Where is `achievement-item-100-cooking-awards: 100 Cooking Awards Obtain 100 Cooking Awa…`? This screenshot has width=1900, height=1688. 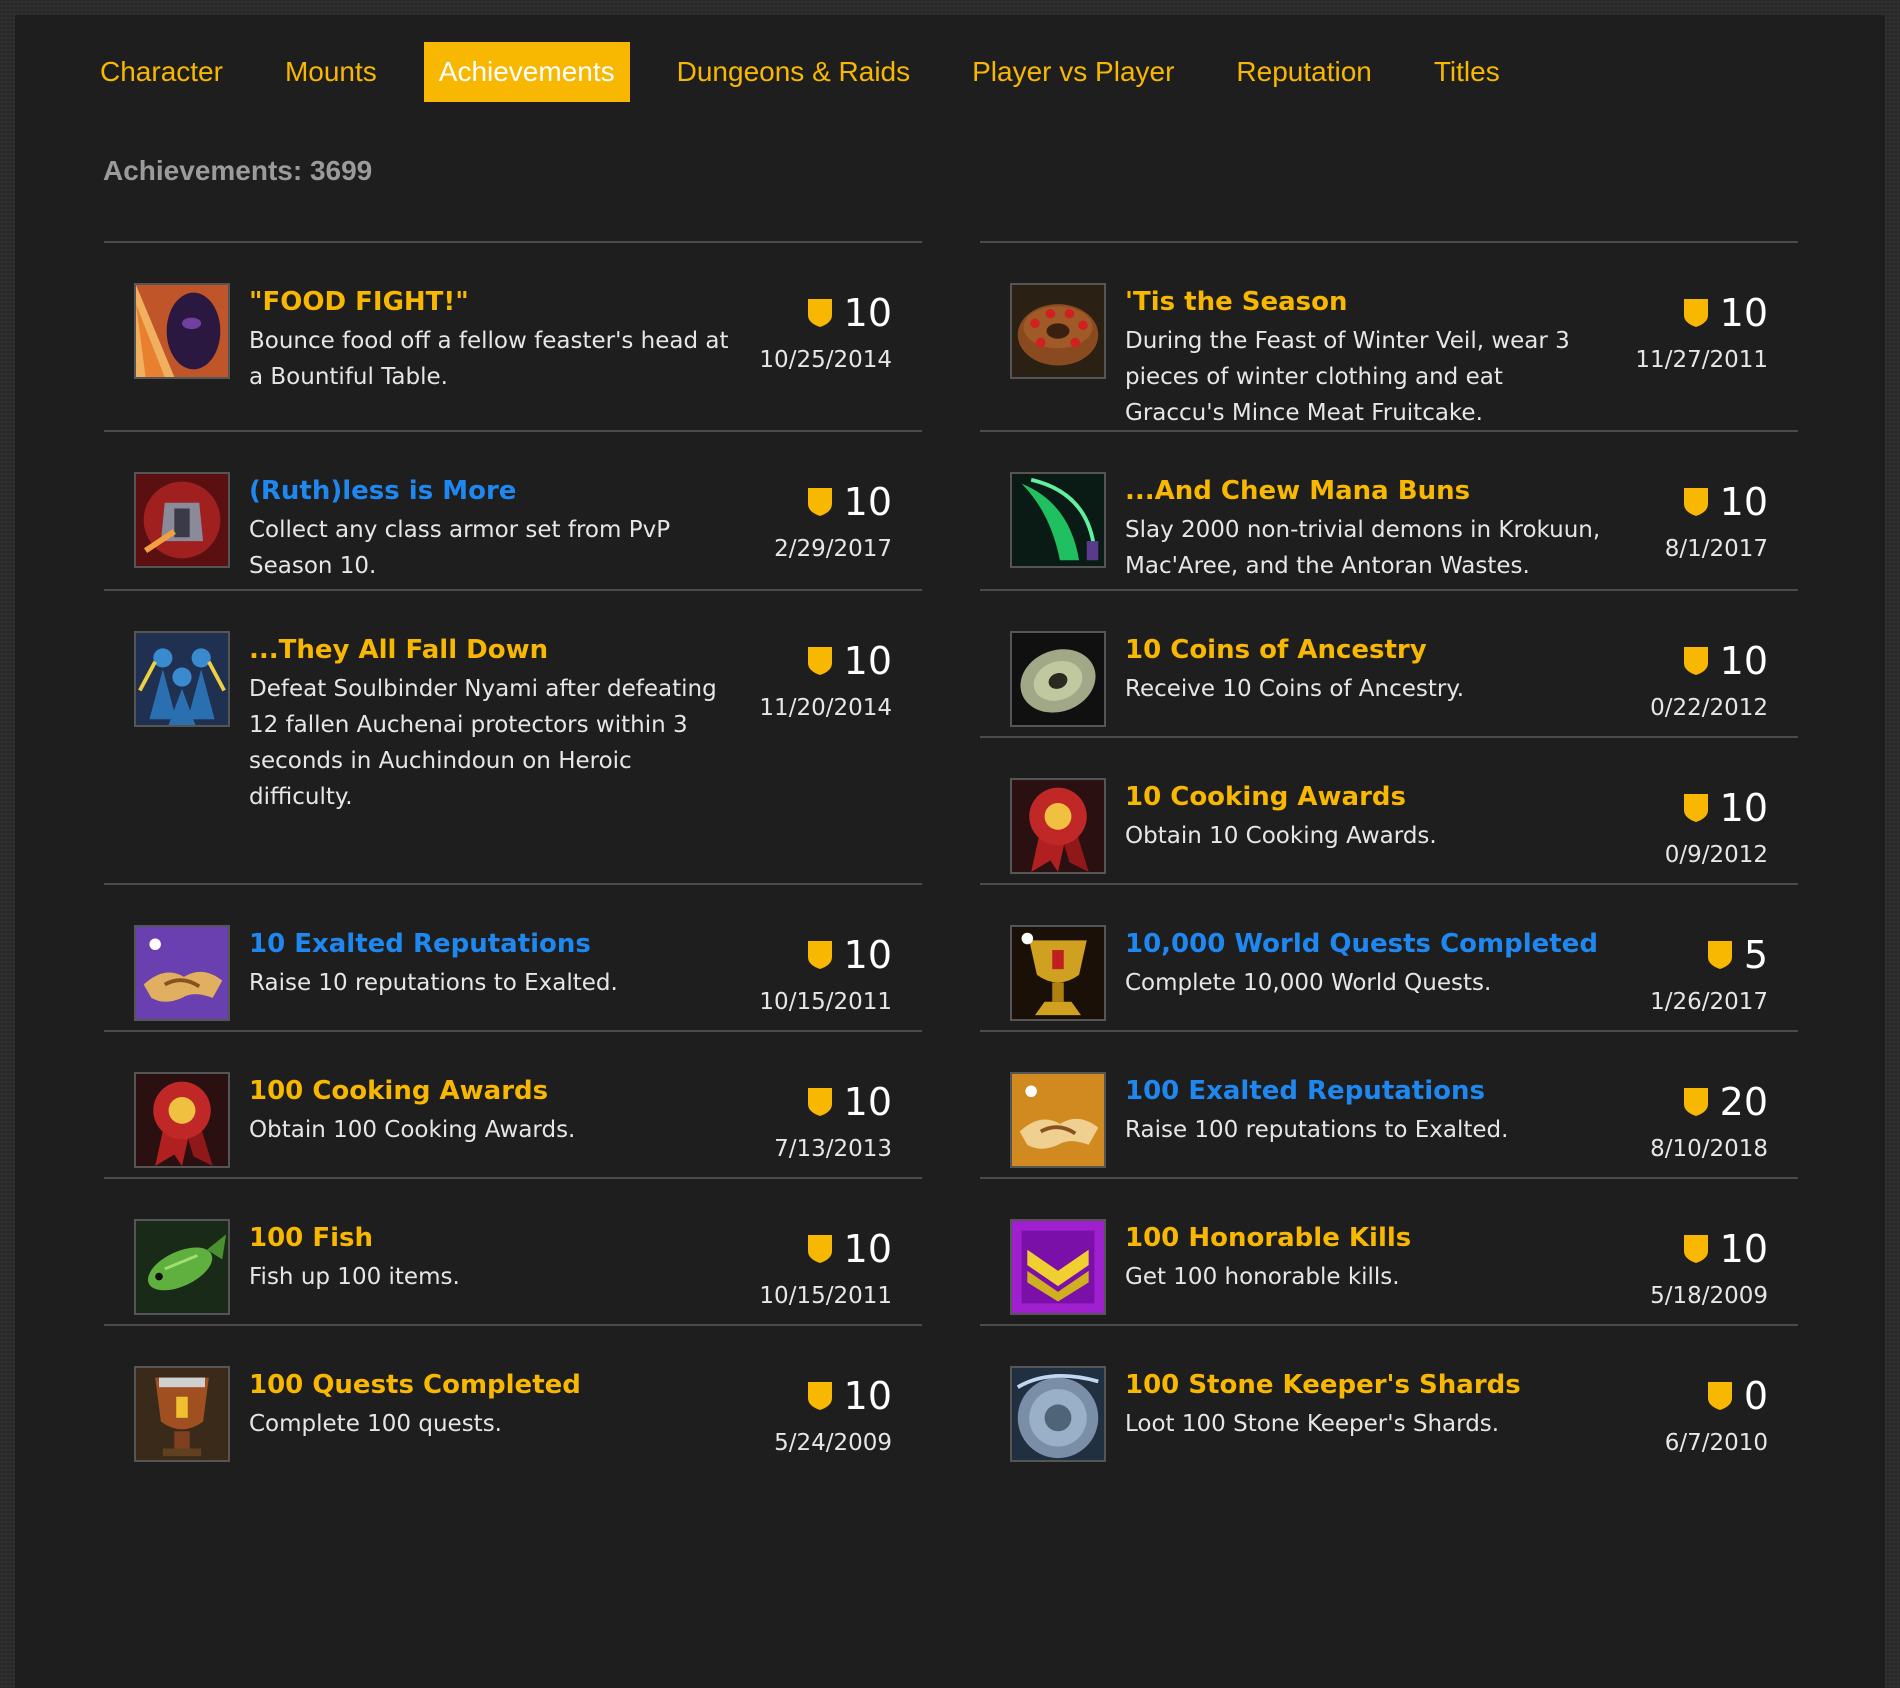 achievement-item-100-cooking-awards: 100 Cooking Awards Obtain 100 Cooking Awa… is located at coordinates (513, 1103).